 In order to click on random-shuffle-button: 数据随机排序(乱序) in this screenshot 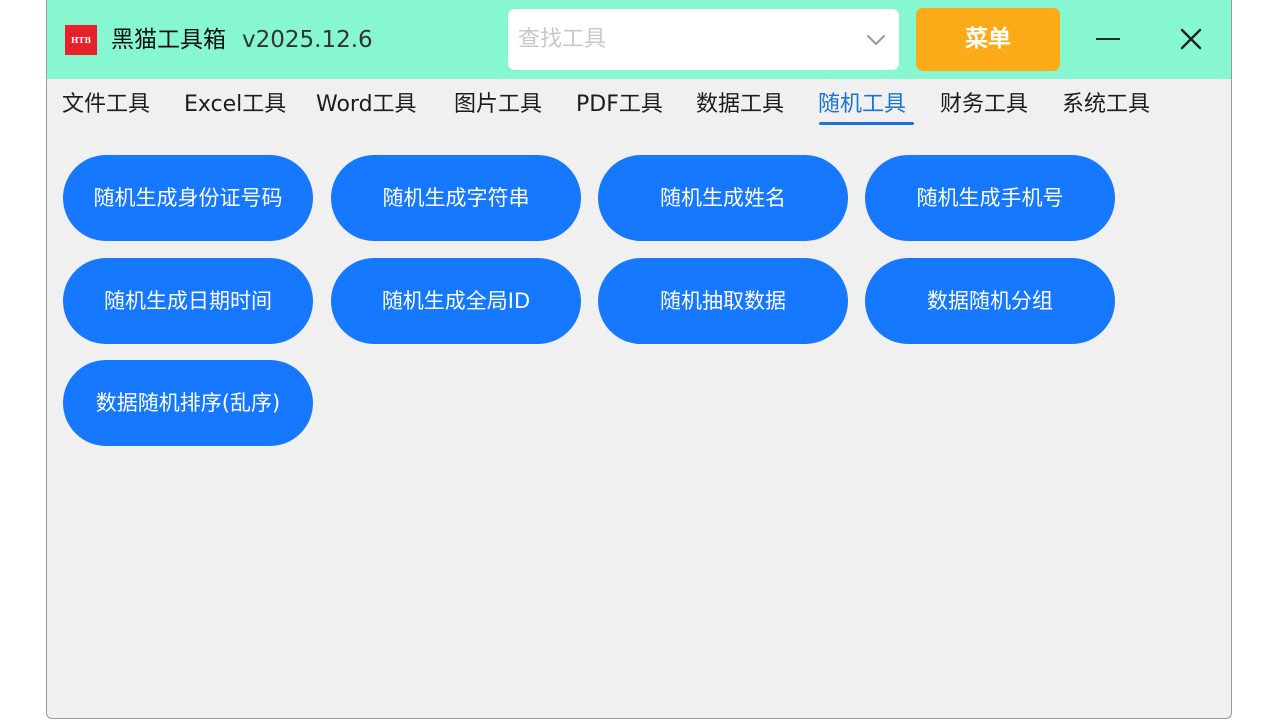, I will do `click(188, 403)`.